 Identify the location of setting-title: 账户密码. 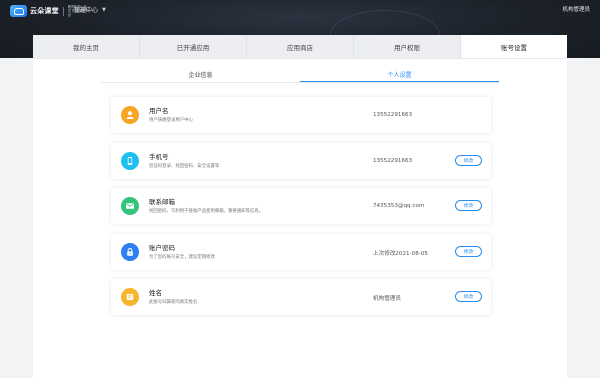
(162, 247).